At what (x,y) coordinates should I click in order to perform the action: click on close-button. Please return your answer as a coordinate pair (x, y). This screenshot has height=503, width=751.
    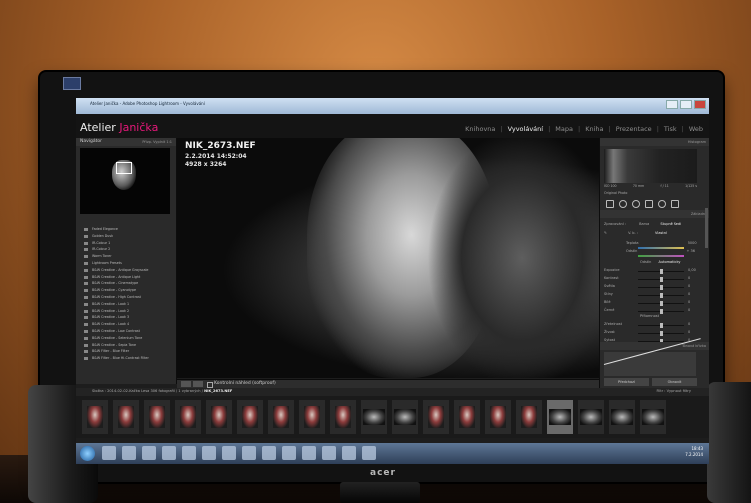
    Looking at the image, I should click on (700, 104).